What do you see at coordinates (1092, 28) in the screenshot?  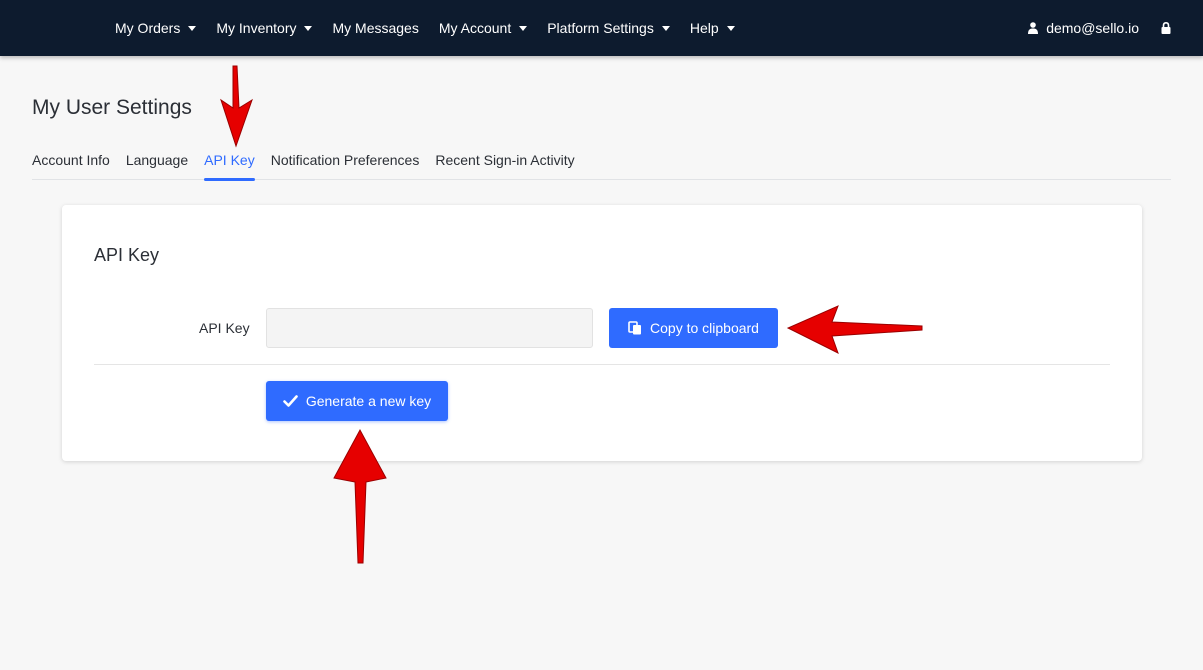 I see `user-email-link: demo@sello.io` at bounding box center [1092, 28].